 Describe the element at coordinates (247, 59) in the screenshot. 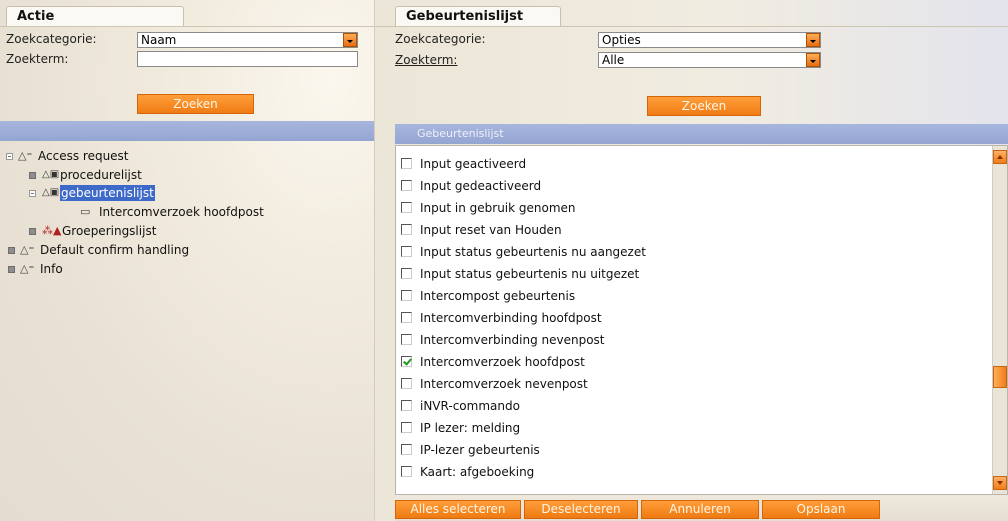

I see `left-term-input` at that location.